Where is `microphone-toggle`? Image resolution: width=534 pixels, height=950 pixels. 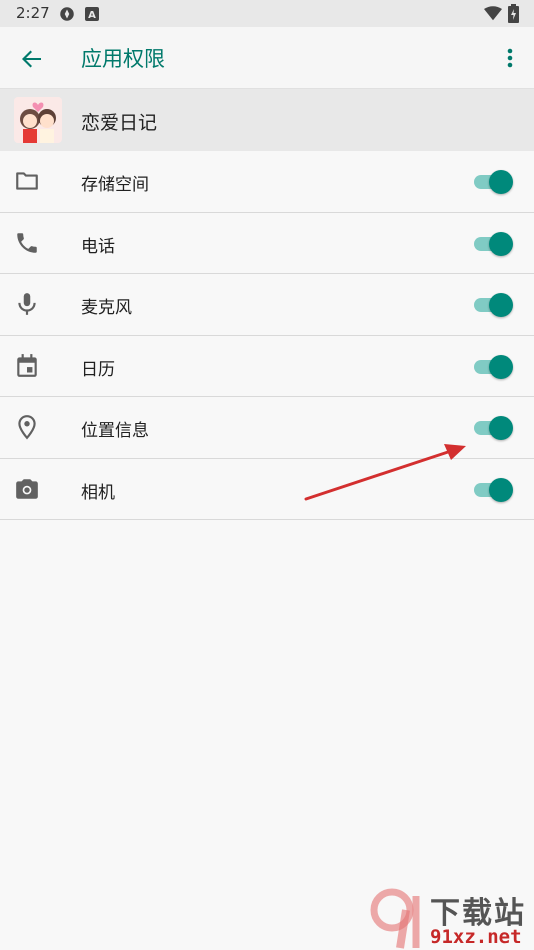
microphone-toggle is located at coordinates (494, 305).